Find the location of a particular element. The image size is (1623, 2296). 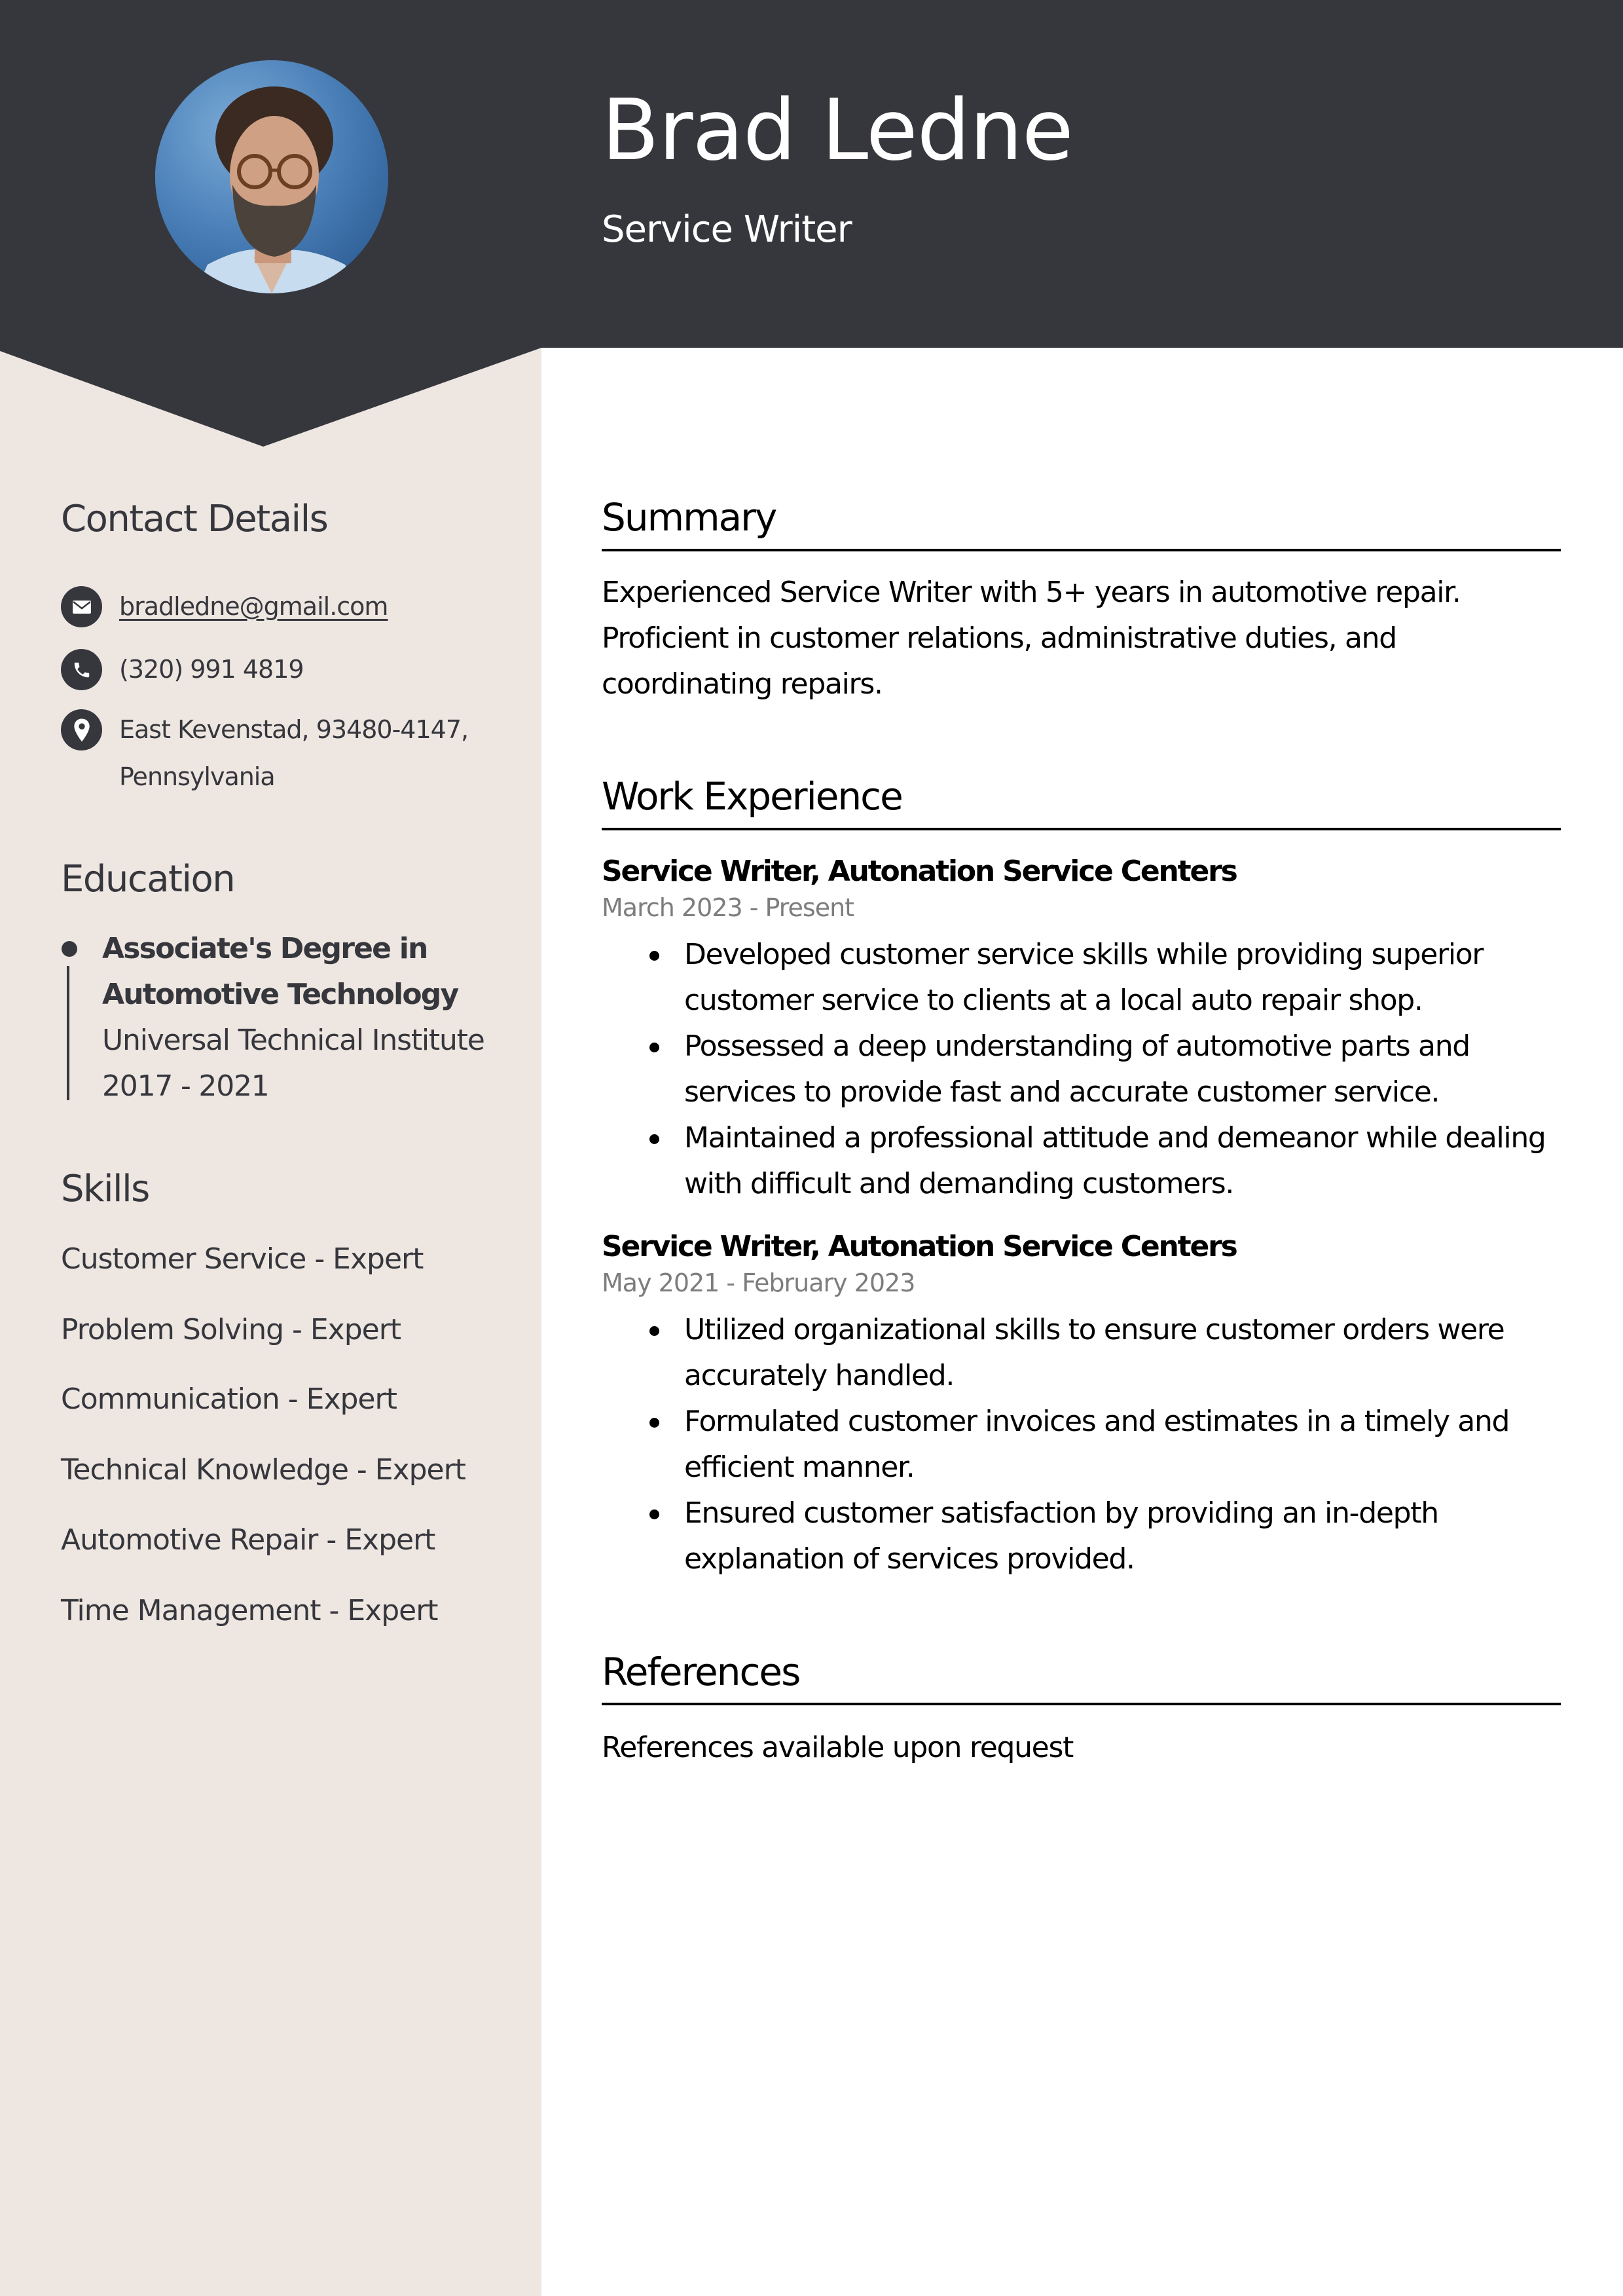

skill-item: Communication - Expert is located at coordinates (229, 1399).